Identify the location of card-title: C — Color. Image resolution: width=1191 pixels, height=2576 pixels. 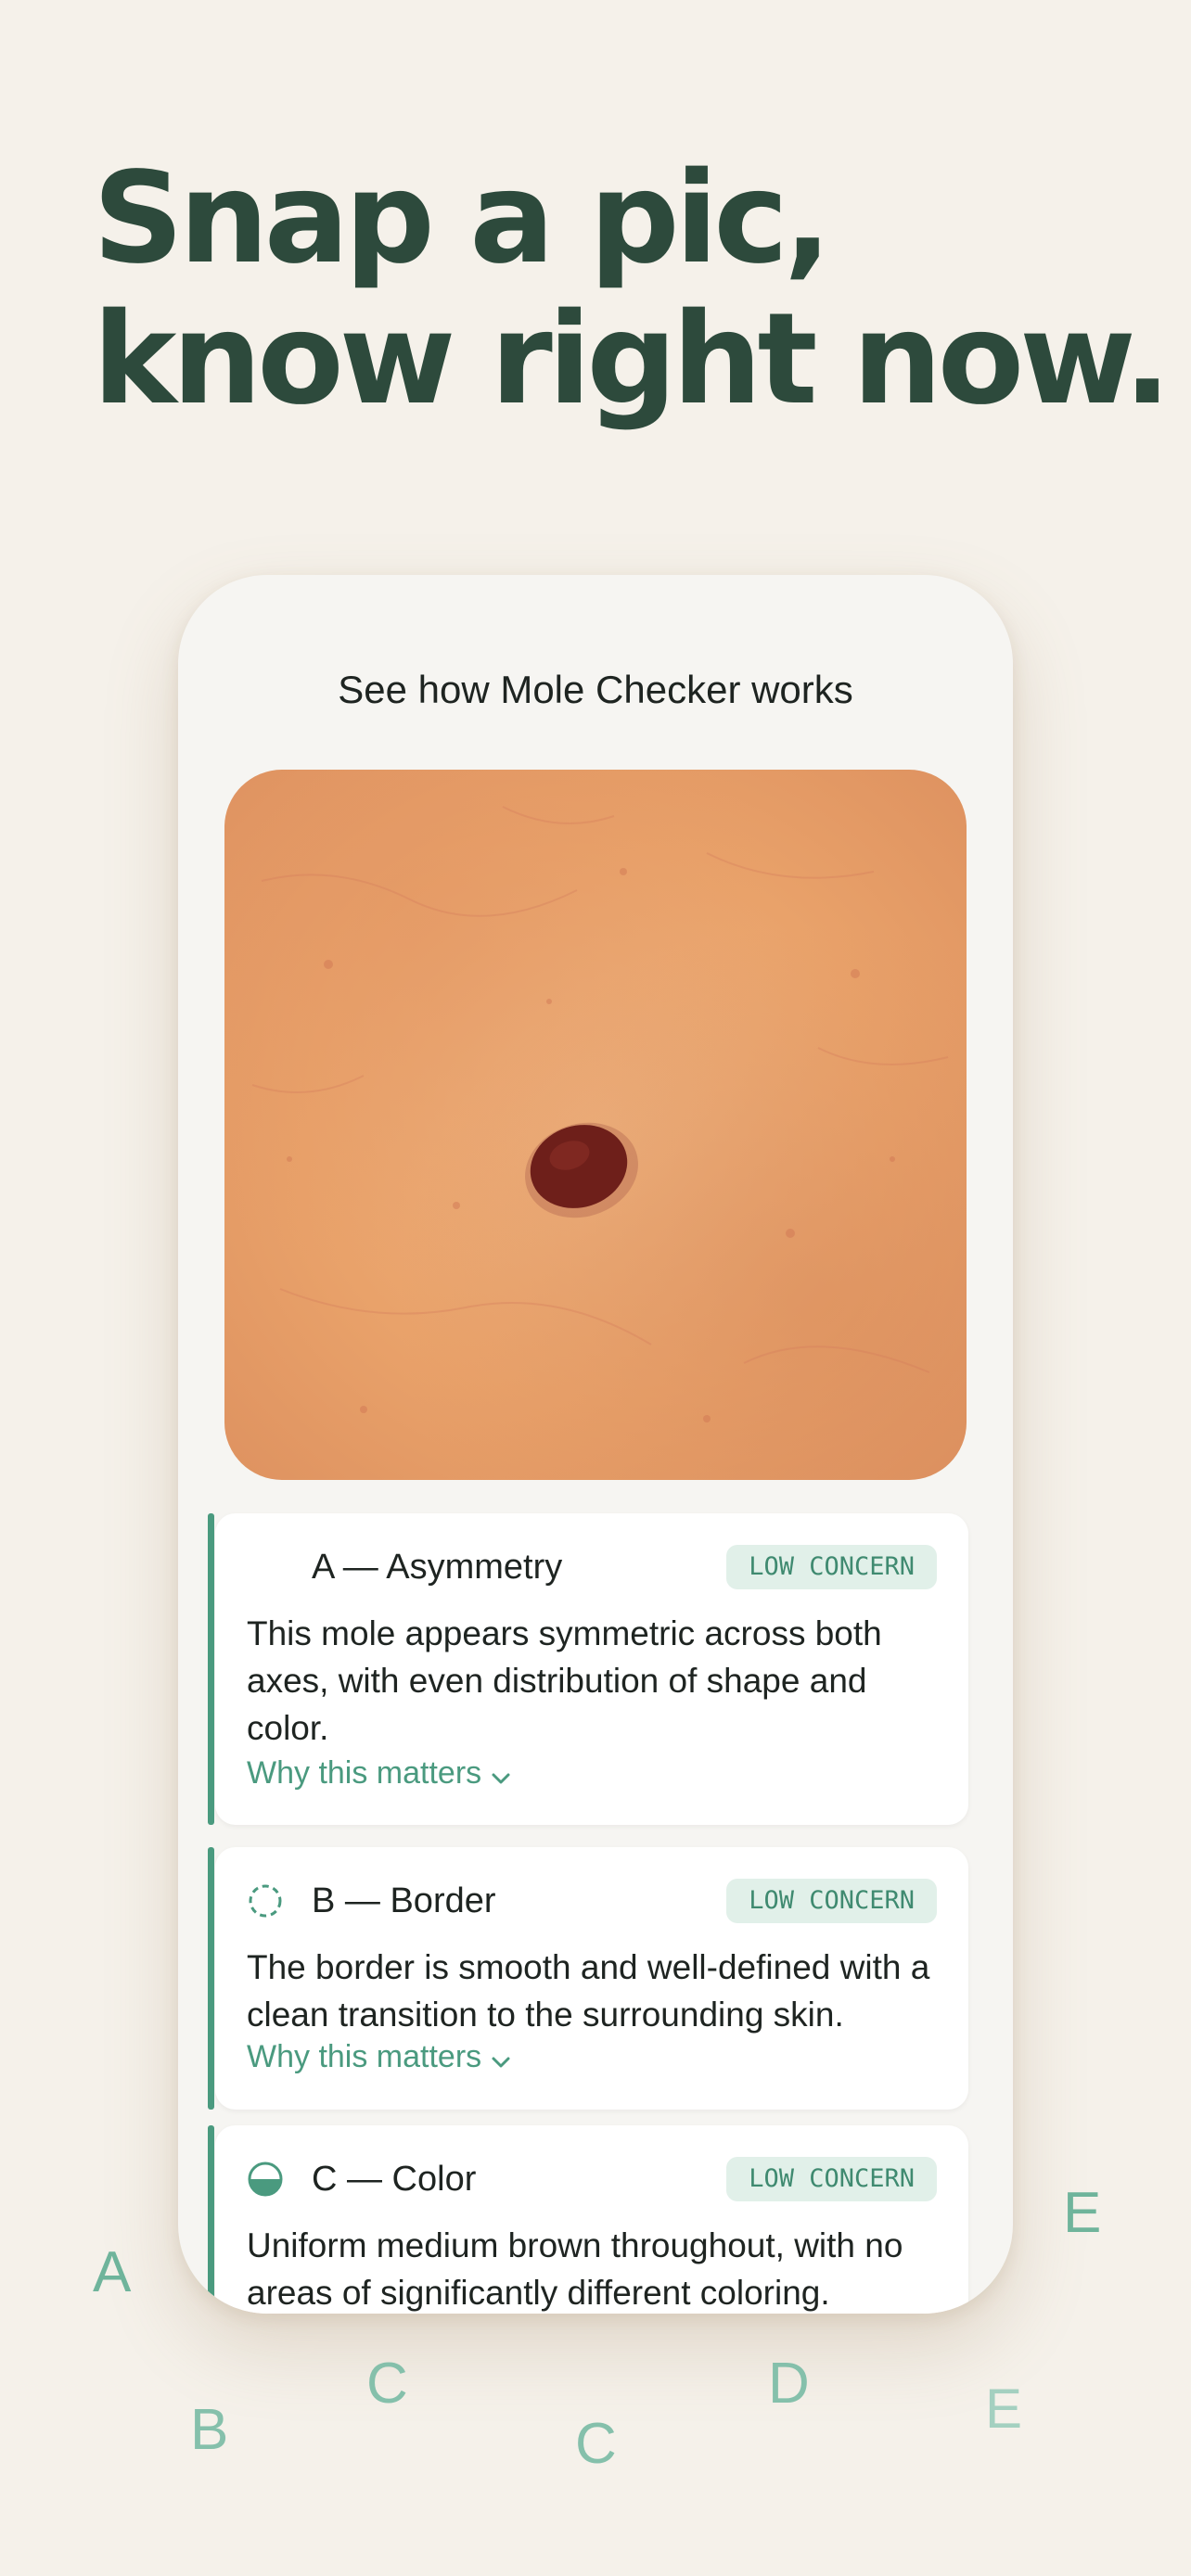
(394, 2179).